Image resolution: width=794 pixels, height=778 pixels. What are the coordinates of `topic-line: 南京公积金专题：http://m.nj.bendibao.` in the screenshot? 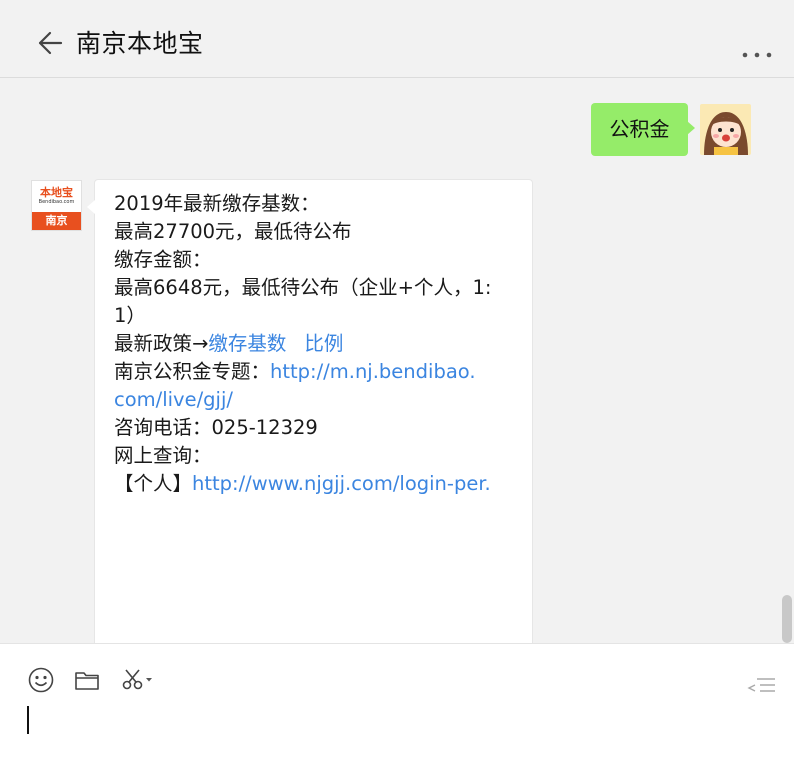 It's located at (316, 372).